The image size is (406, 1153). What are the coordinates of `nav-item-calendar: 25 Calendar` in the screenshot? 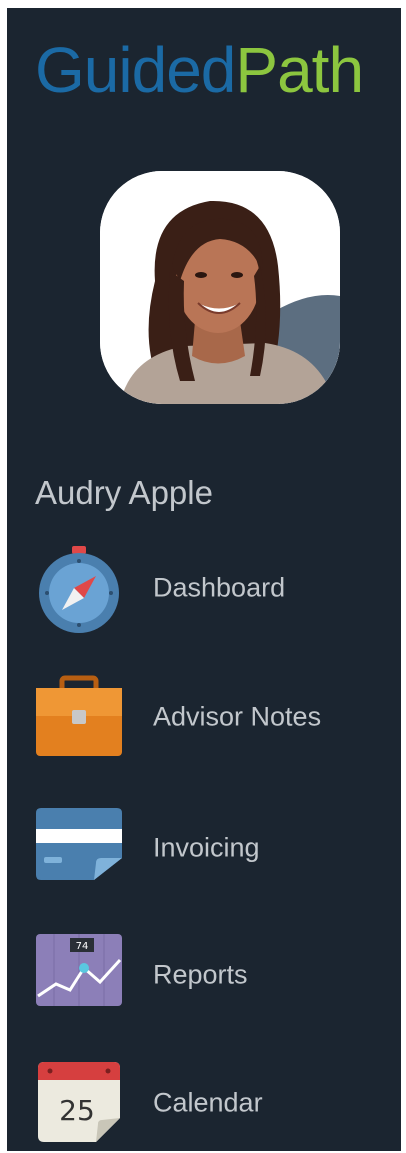 It's located at (214, 1103).